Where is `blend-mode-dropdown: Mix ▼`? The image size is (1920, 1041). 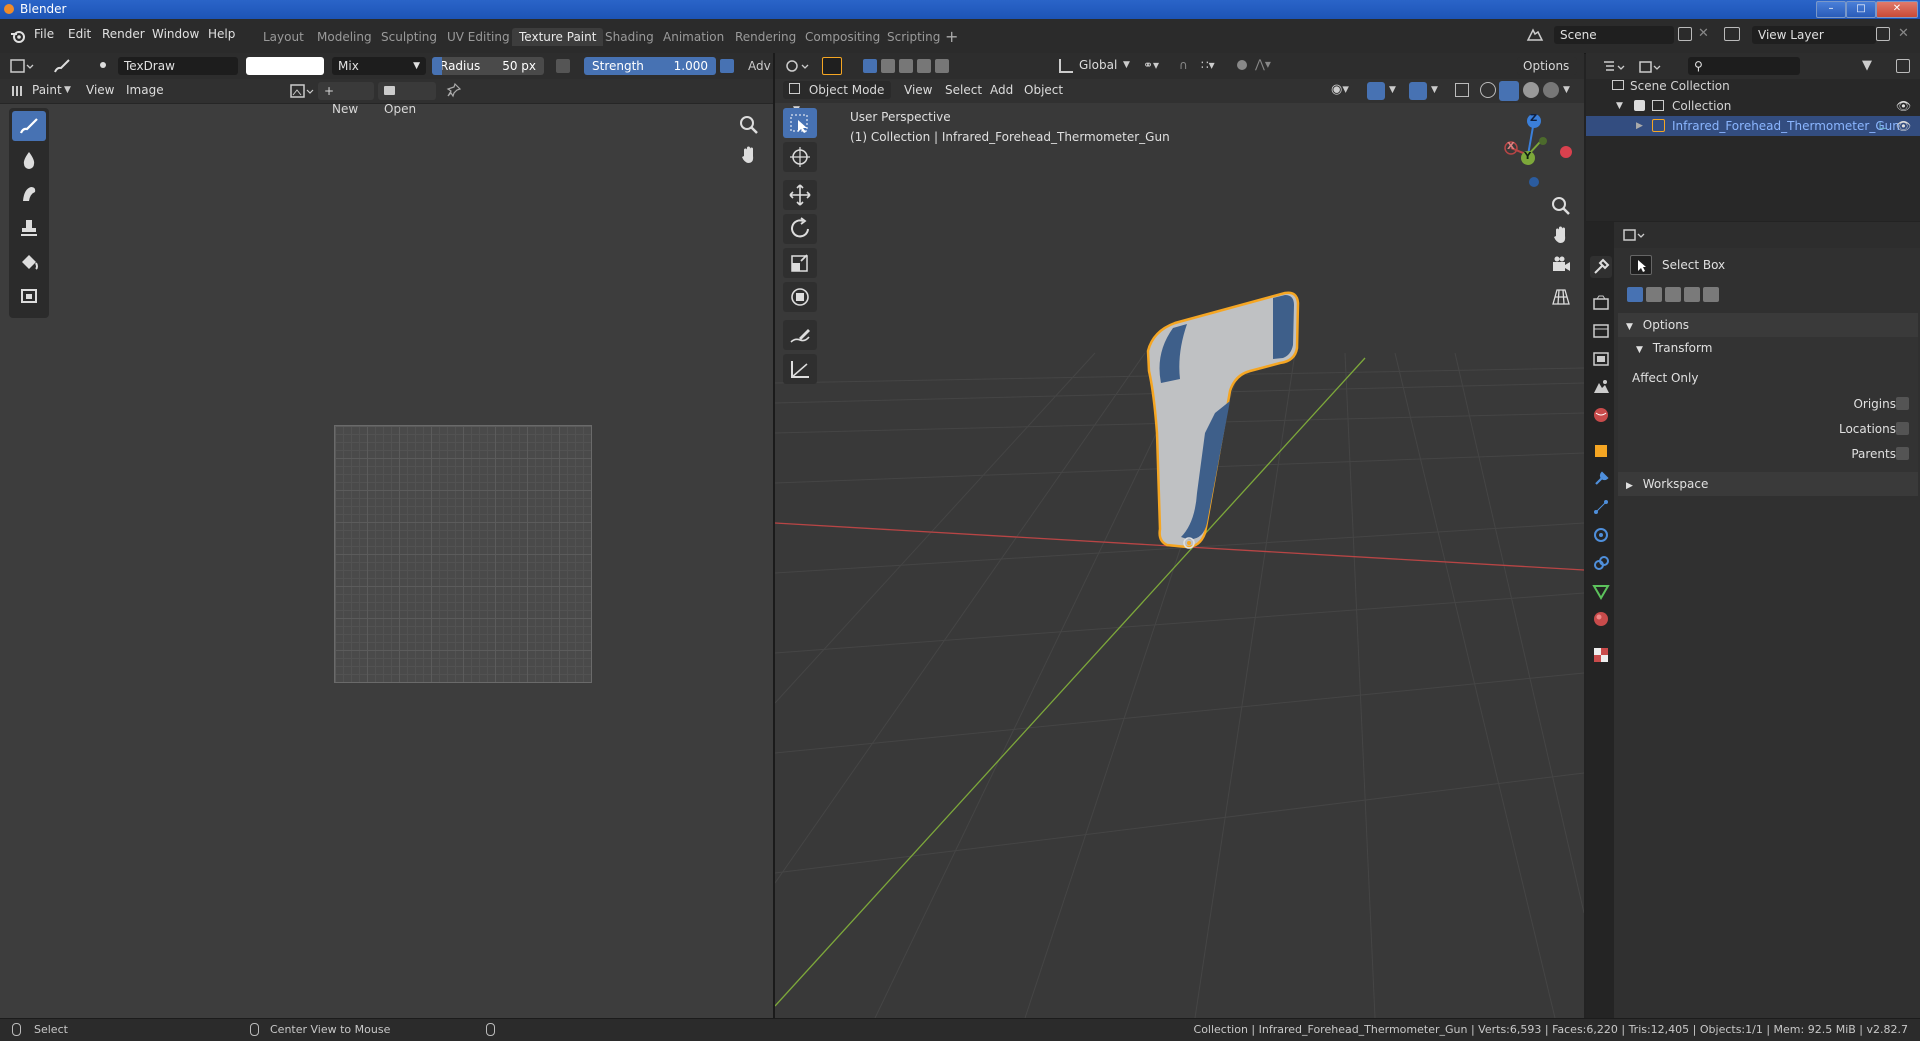 blend-mode-dropdown: Mix ▼ is located at coordinates (379, 66).